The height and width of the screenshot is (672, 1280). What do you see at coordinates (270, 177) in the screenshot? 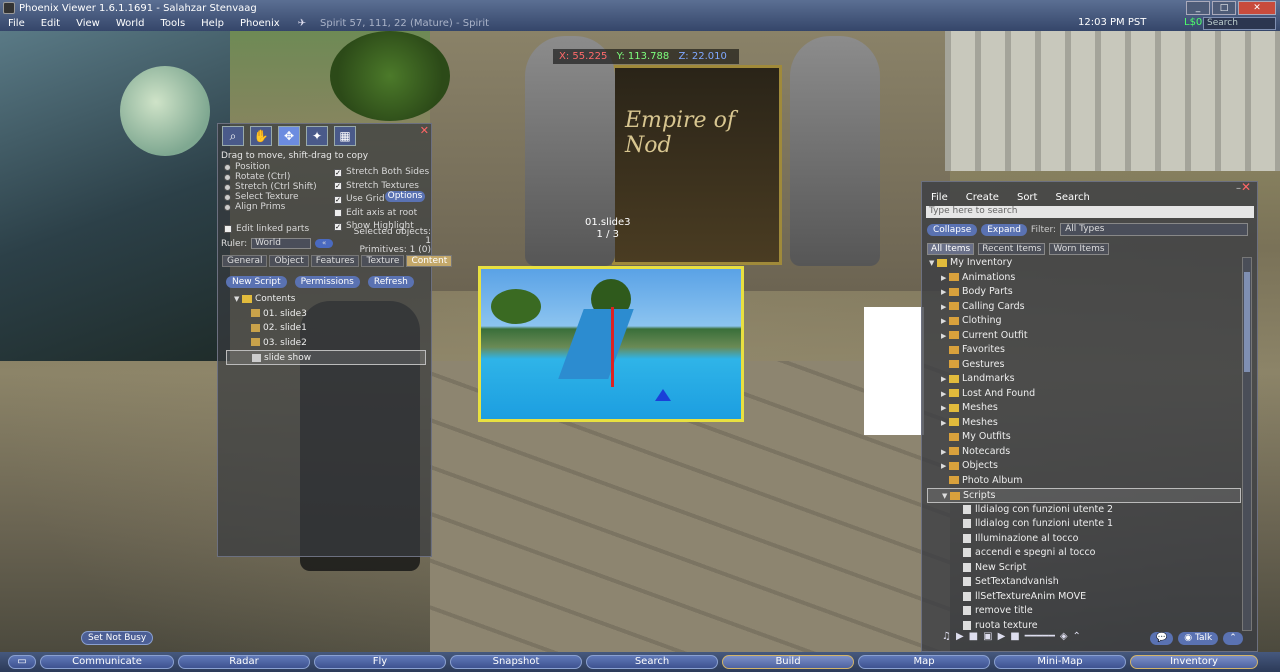
I see `radio-rotate: Rotate (Ctrl)` at bounding box center [270, 177].